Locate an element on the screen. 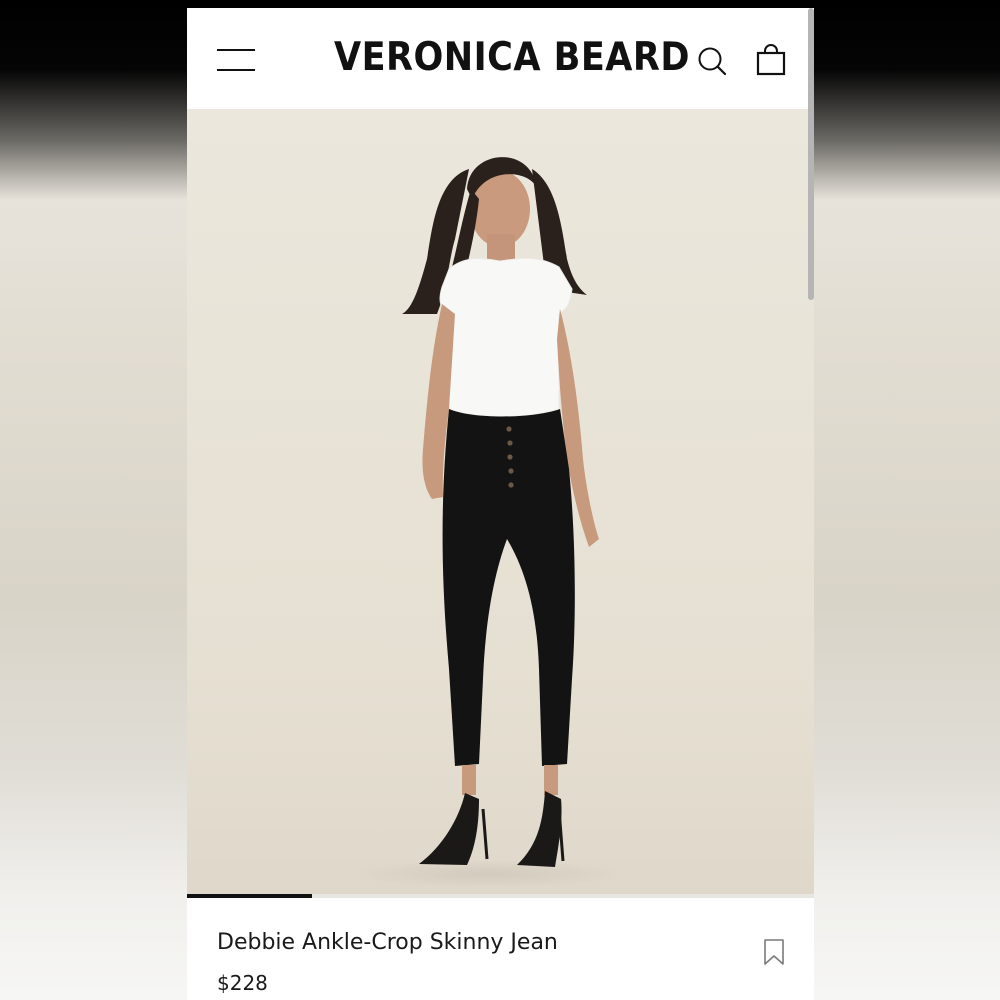 The width and height of the screenshot is (1000, 1000). scrollbar-thumb is located at coordinates (811, 154).